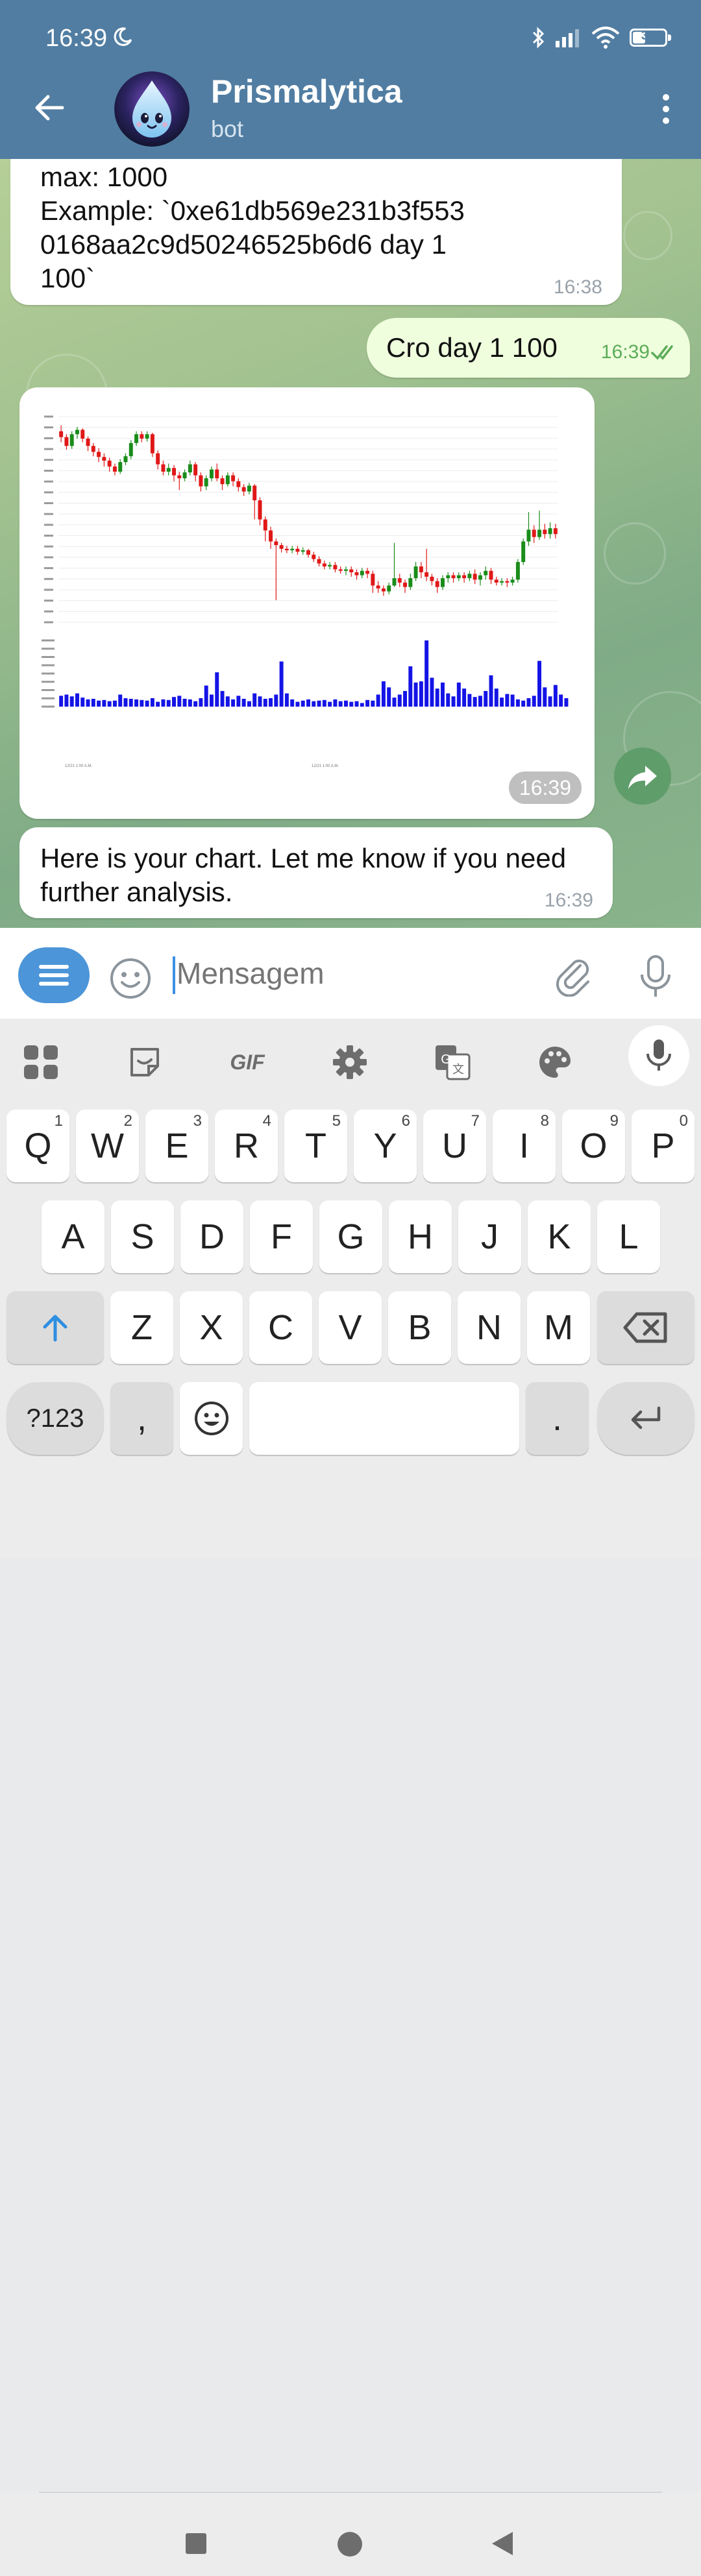  Describe the element at coordinates (666, 109) in the screenshot. I see `more-vert-icon` at that location.